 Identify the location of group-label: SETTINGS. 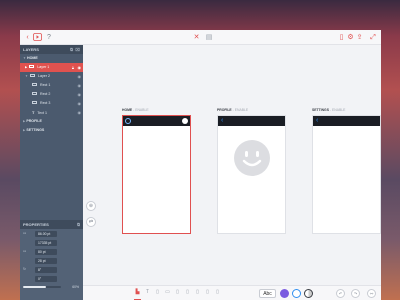
(35, 130).